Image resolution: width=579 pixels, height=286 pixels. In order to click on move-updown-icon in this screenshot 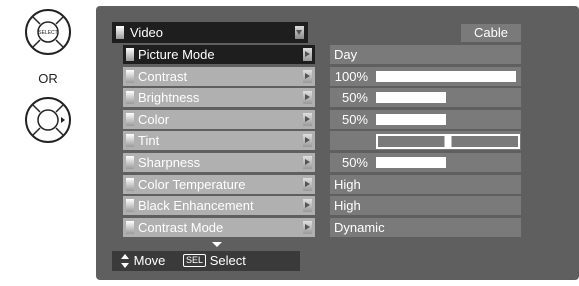, I will do `click(125, 260)`.